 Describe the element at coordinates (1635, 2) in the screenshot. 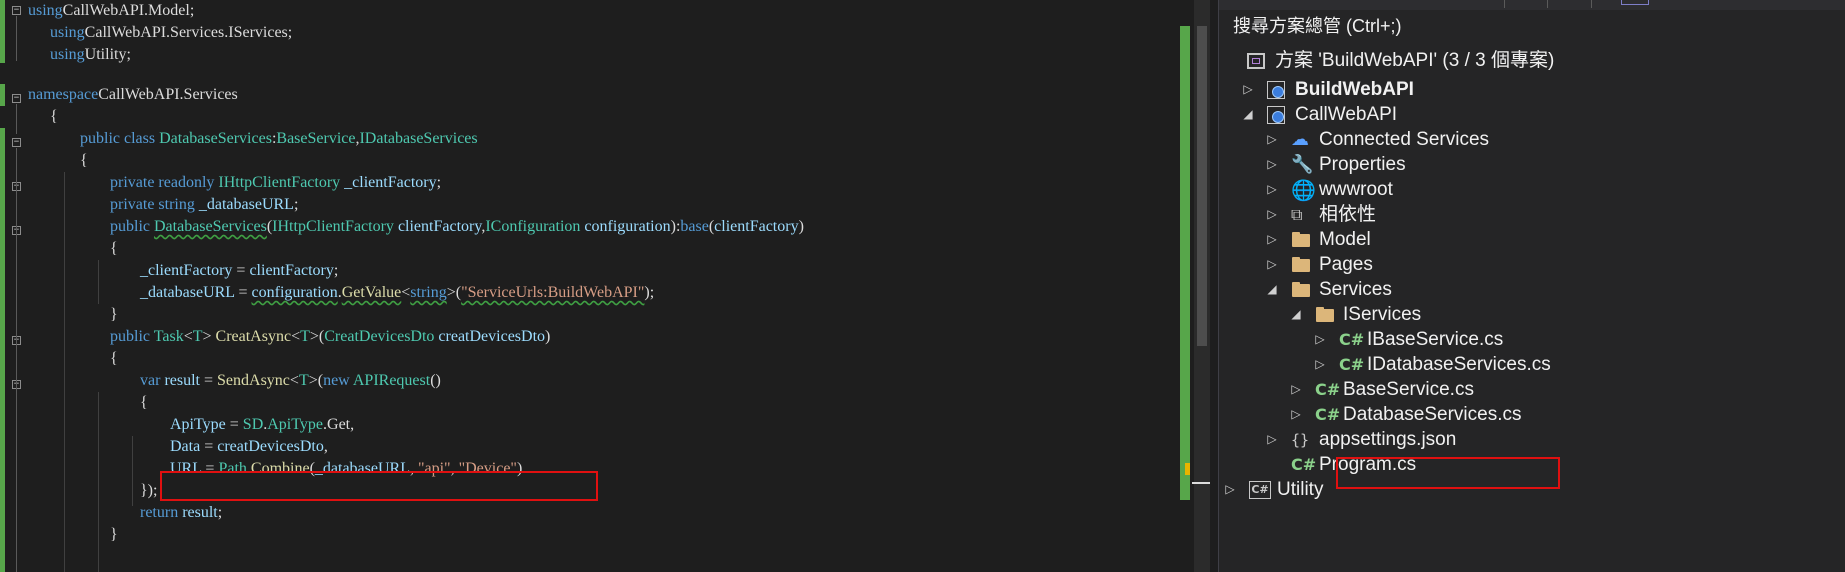

I see `active-toolbar-button` at that location.